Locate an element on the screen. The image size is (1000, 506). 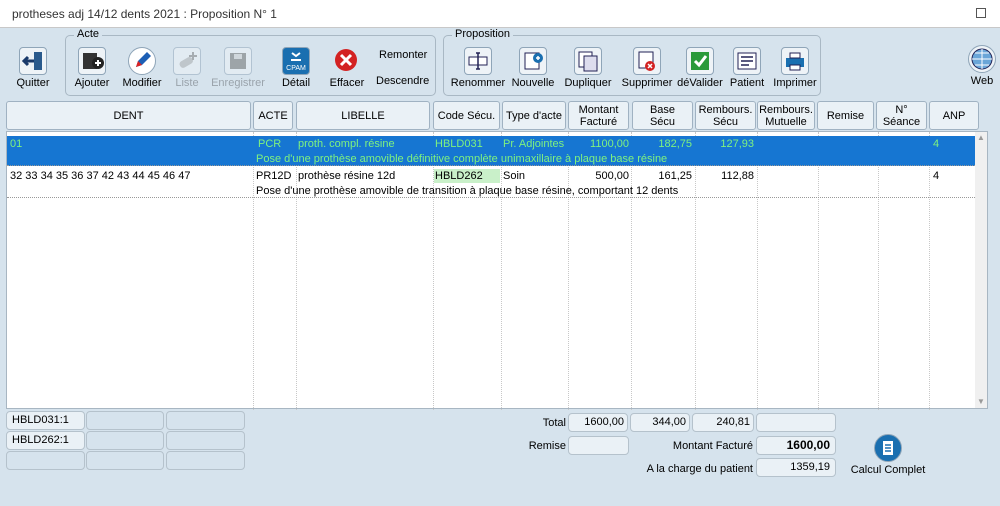
cell-code: HBLD262 is located at coordinates (467, 176).